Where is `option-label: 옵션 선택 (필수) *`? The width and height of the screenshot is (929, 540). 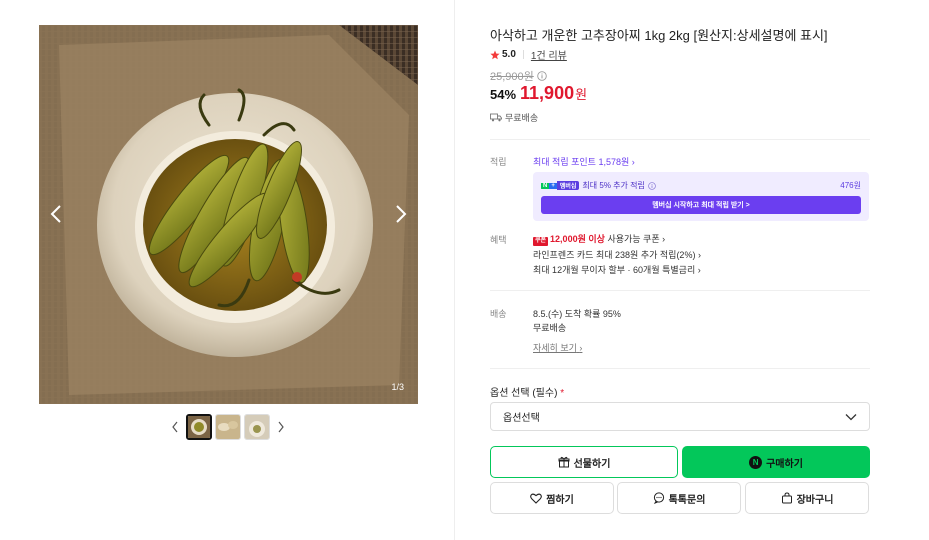 option-label: 옵션 선택 (필수) * is located at coordinates (527, 391).